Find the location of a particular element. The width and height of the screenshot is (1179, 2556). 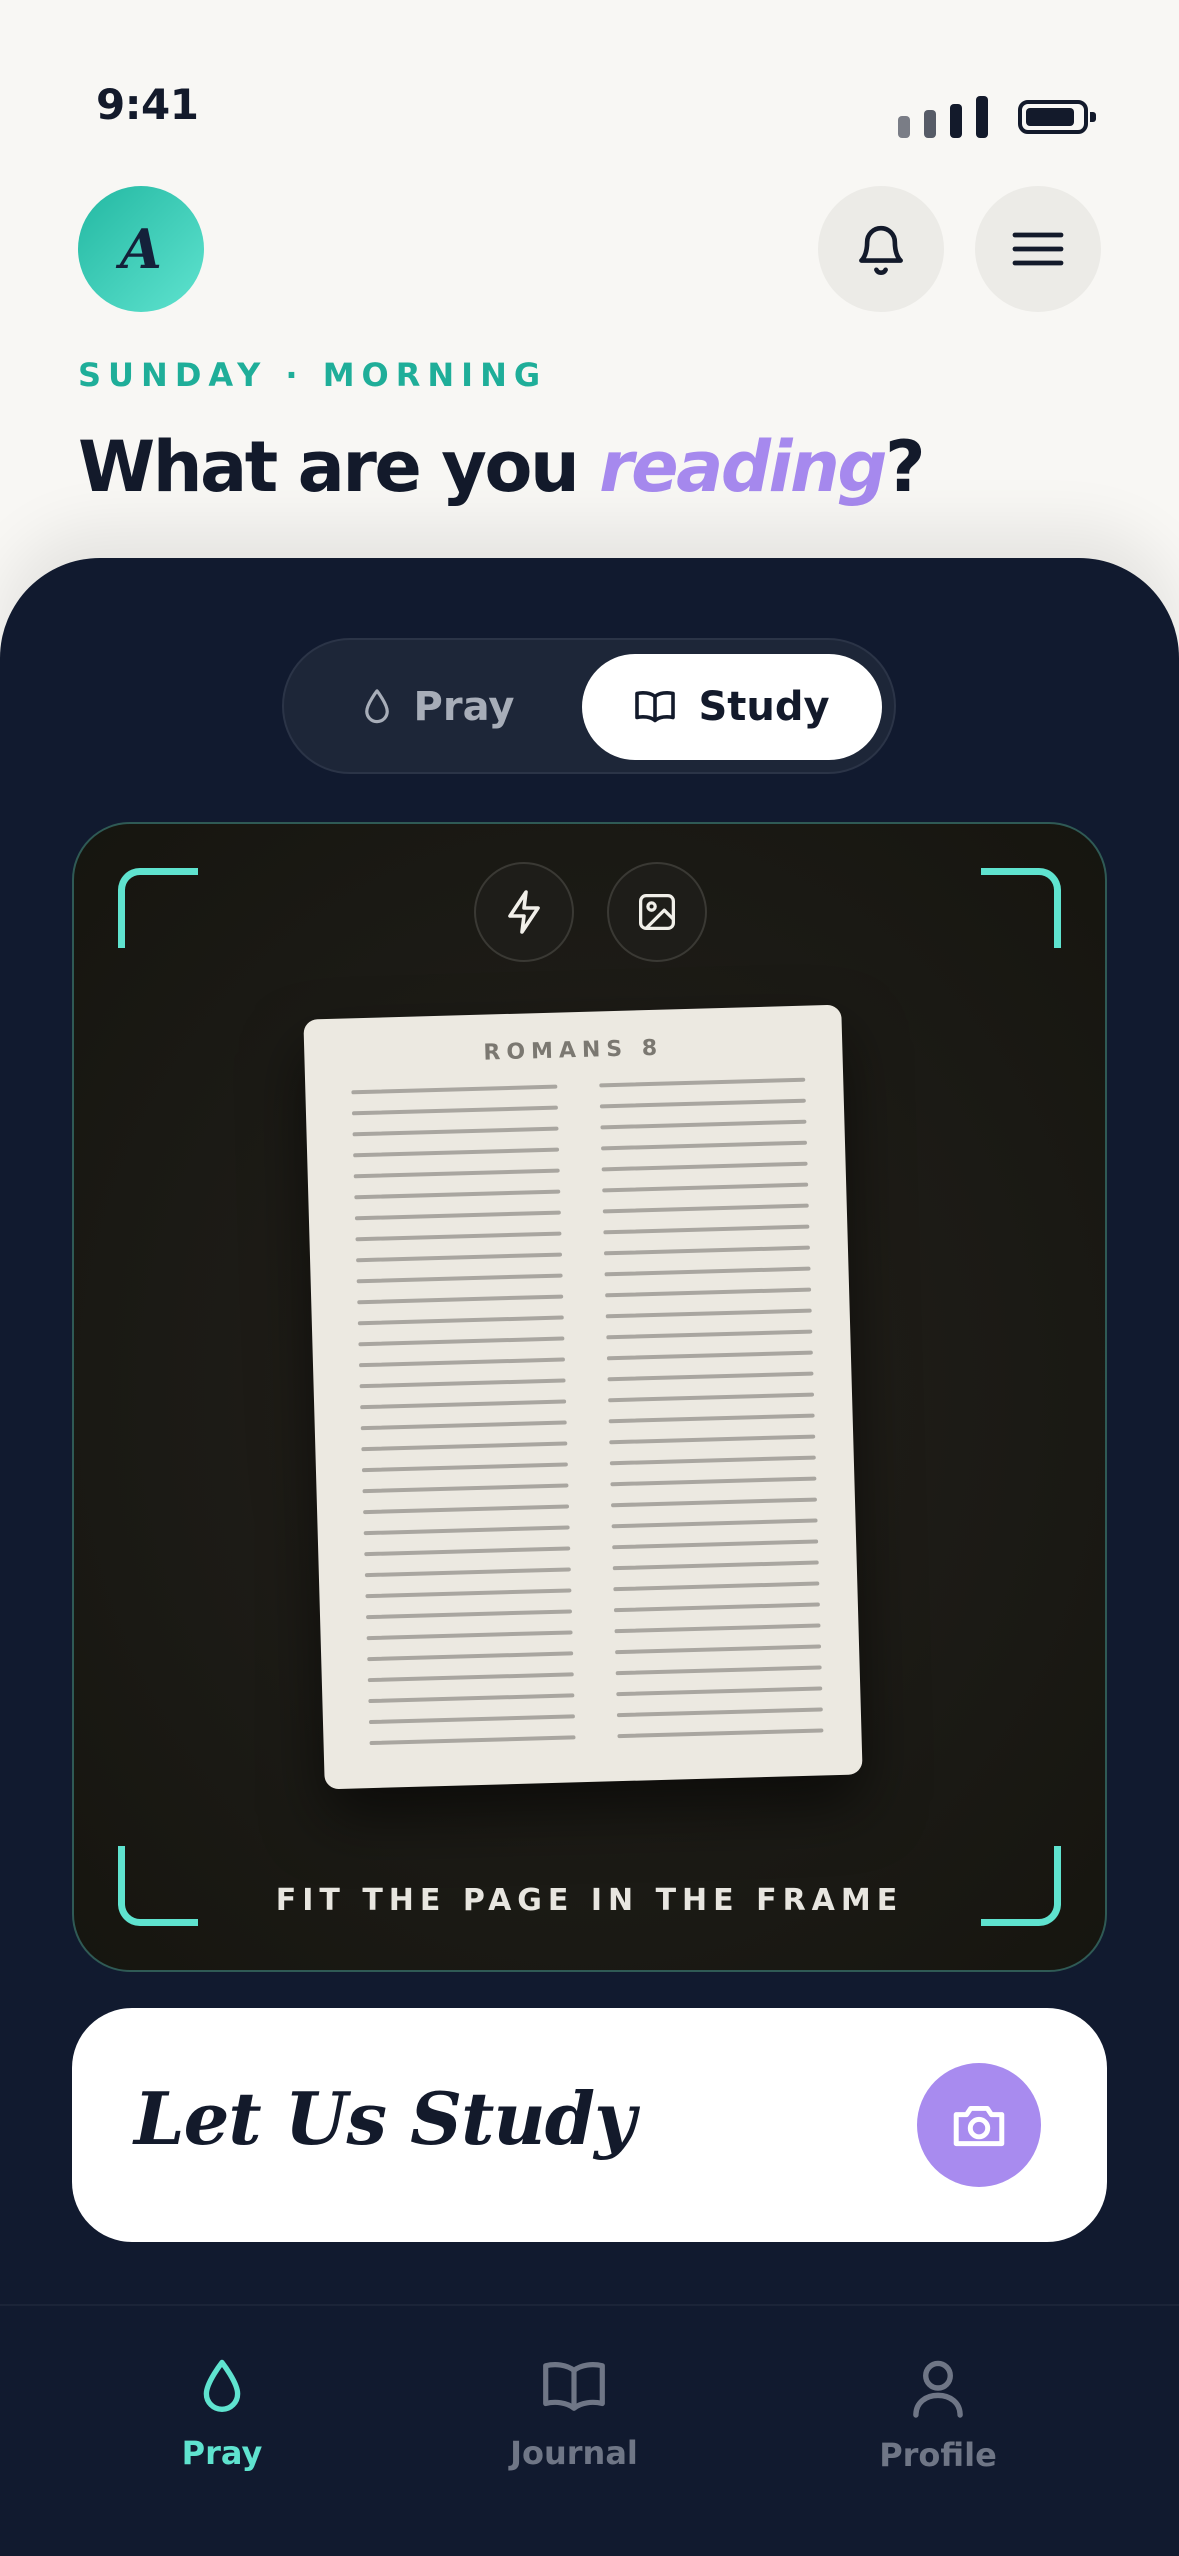

study-action-card: Let Us Study is located at coordinates (589, 2125).